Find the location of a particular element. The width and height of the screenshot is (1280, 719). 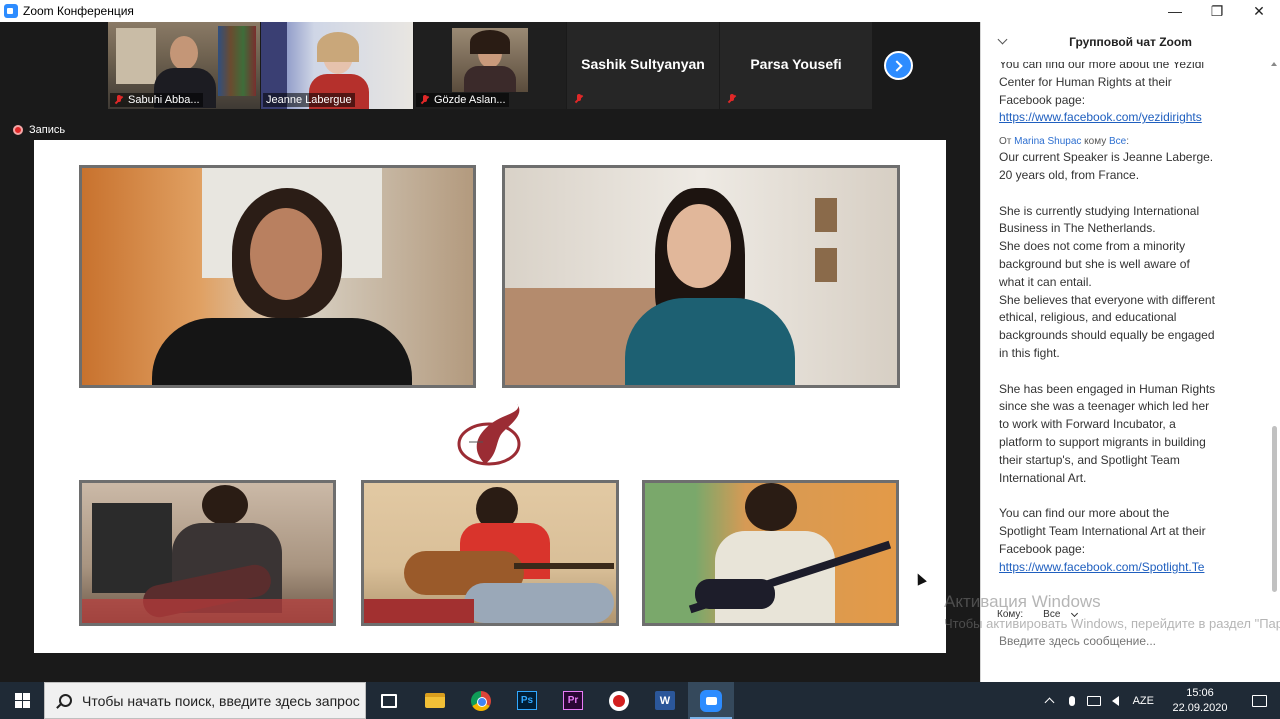

action-center-button is located at coordinates (1259, 700).